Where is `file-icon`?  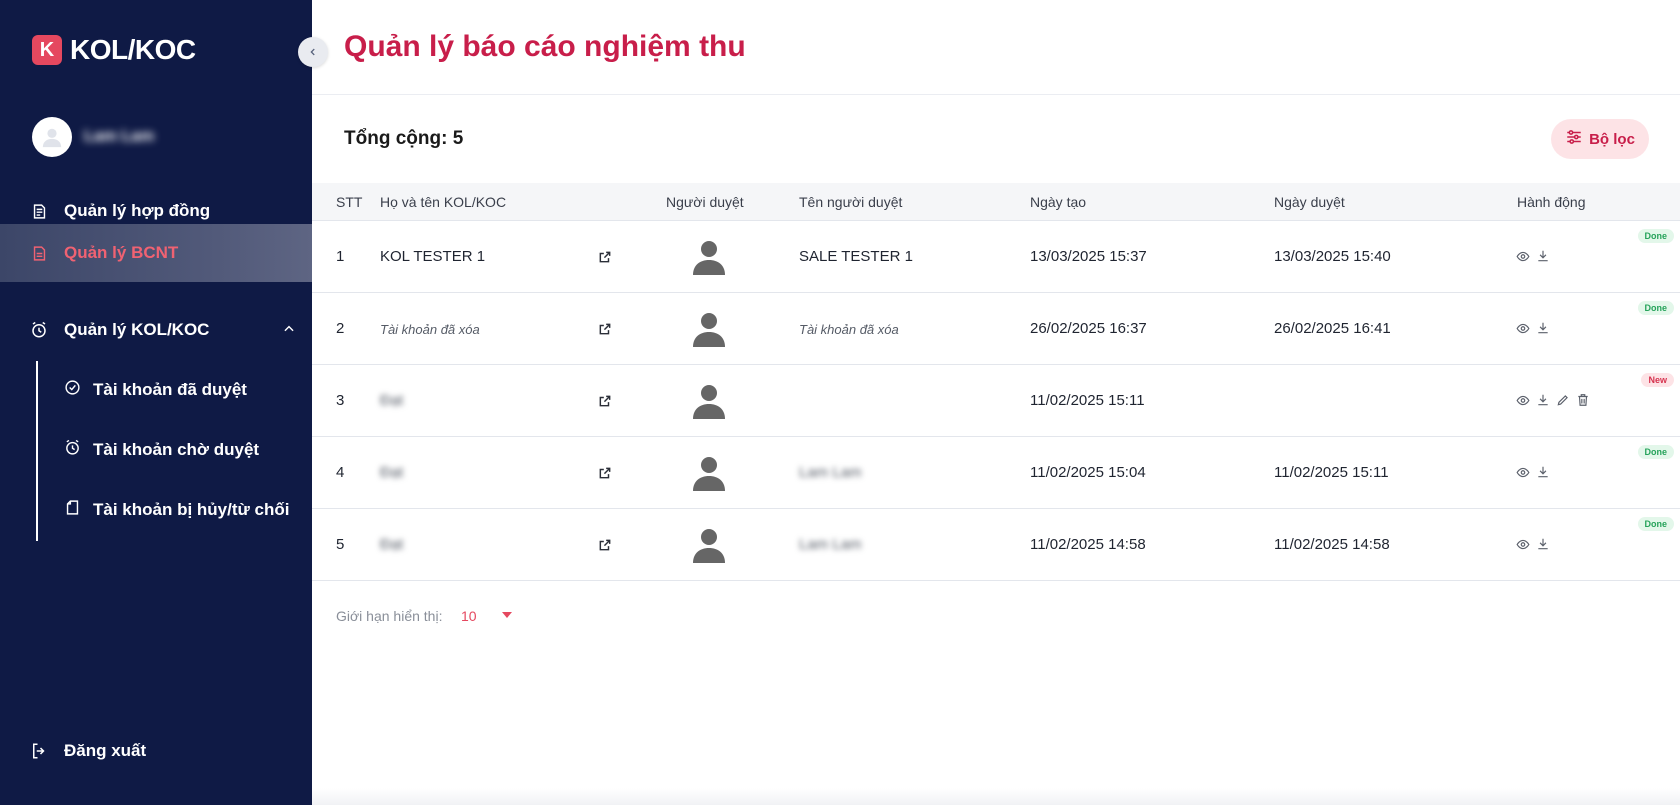 file-icon is located at coordinates (72, 510).